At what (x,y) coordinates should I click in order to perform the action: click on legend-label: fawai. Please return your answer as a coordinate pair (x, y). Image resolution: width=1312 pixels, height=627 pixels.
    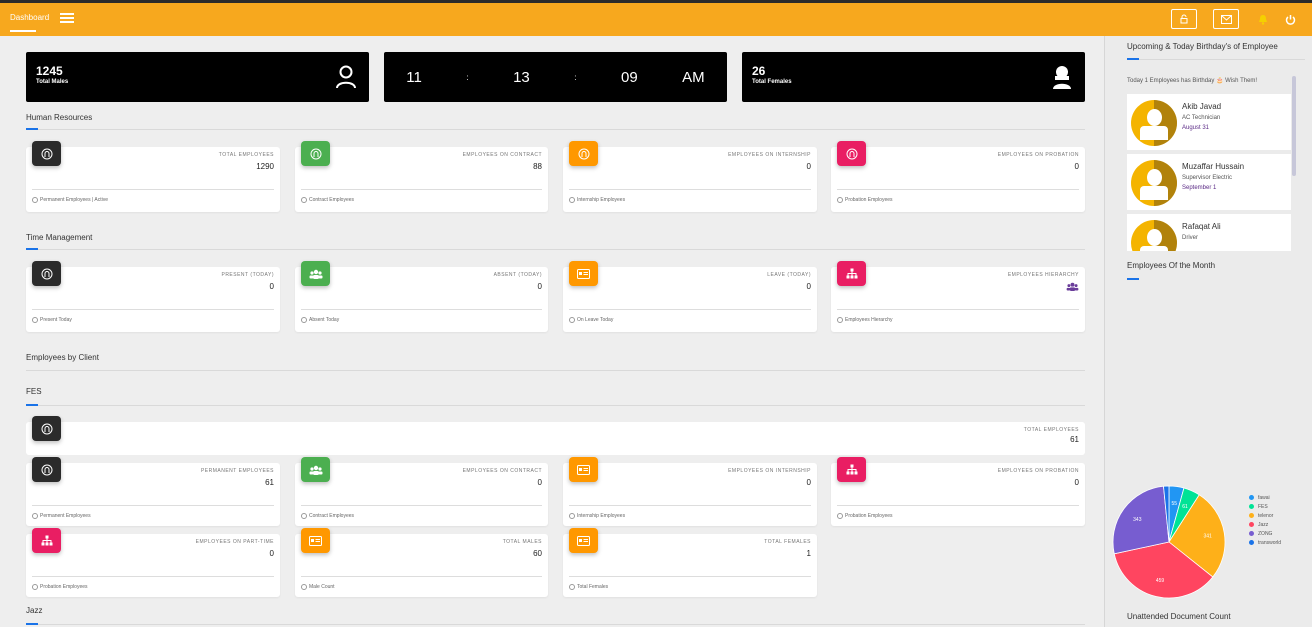
    Looking at the image, I should click on (1264, 497).